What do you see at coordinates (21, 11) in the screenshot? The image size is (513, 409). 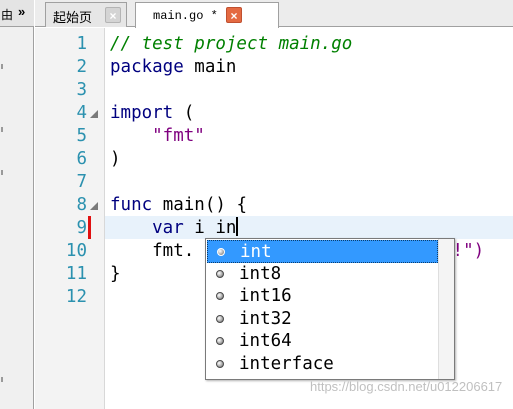 I see `expand-panel-icon: »` at bounding box center [21, 11].